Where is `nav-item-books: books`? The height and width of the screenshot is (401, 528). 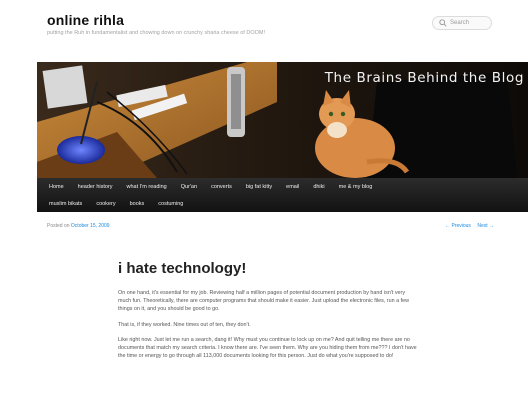
nav-item-books: books is located at coordinates (137, 204).